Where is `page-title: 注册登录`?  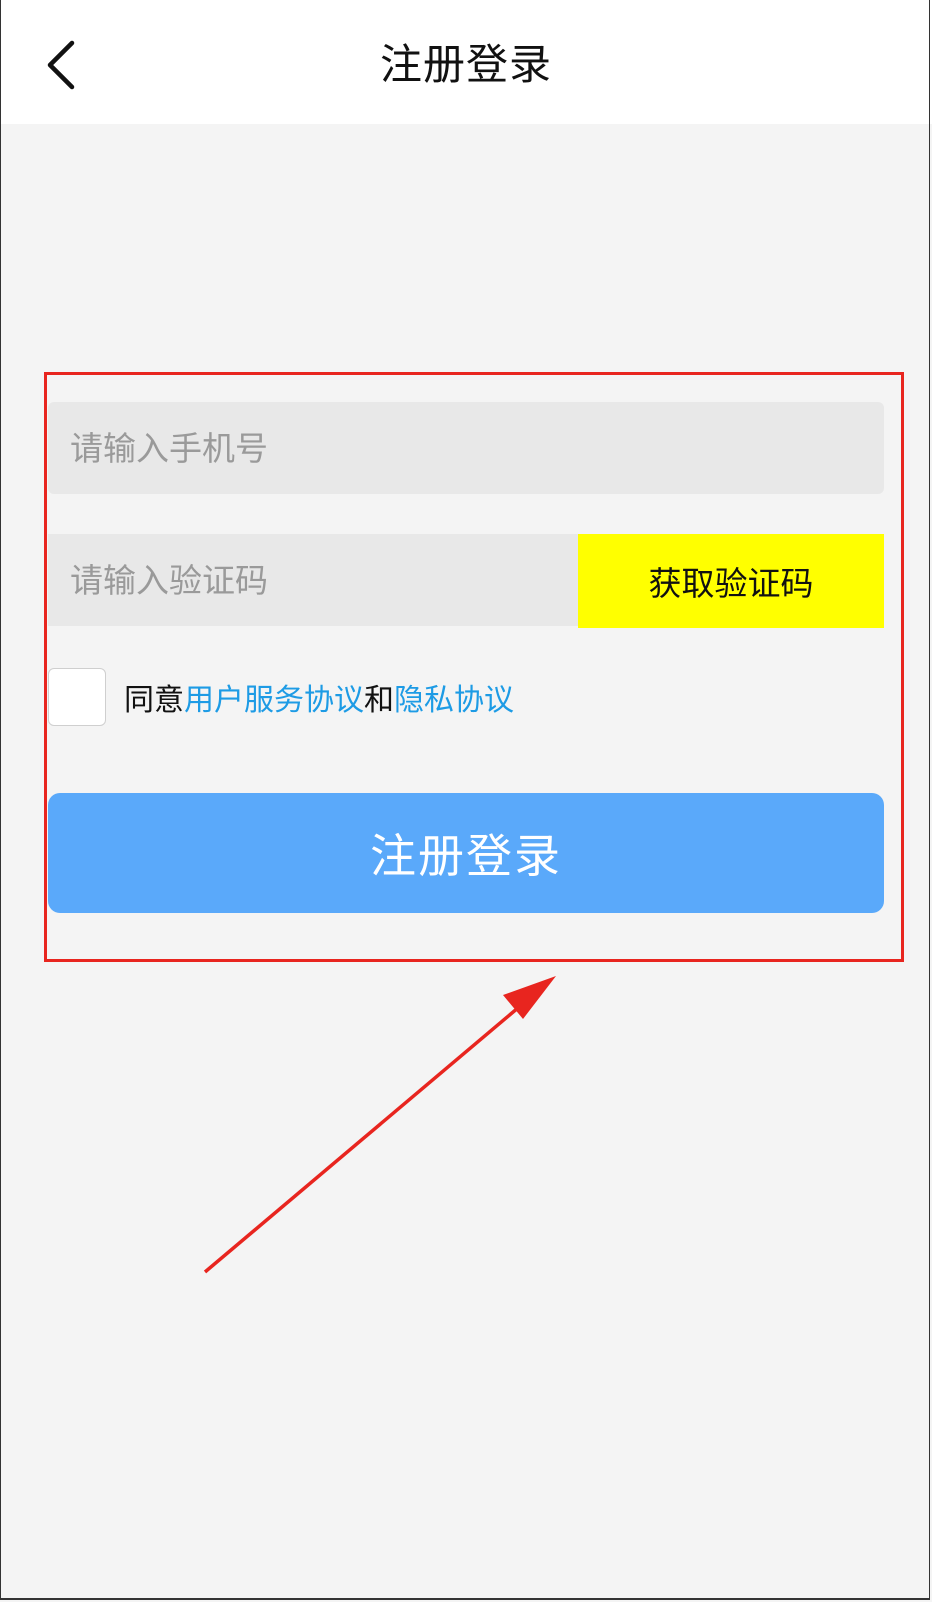 page-title: 注册登录 is located at coordinates (465, 64).